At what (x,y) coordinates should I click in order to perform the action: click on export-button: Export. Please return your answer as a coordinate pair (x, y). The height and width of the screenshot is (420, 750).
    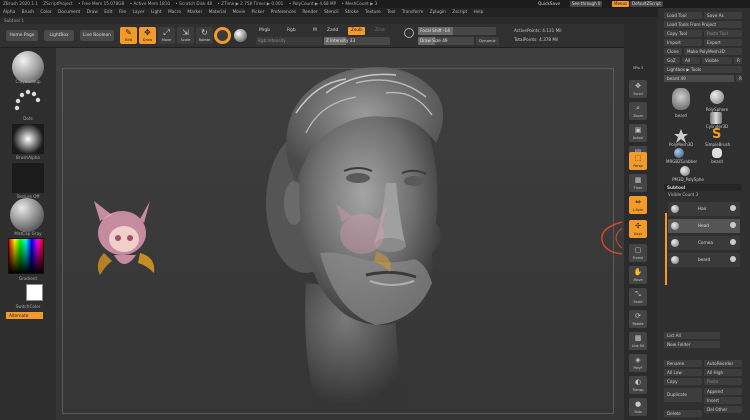
    Looking at the image, I should click on (723, 42).